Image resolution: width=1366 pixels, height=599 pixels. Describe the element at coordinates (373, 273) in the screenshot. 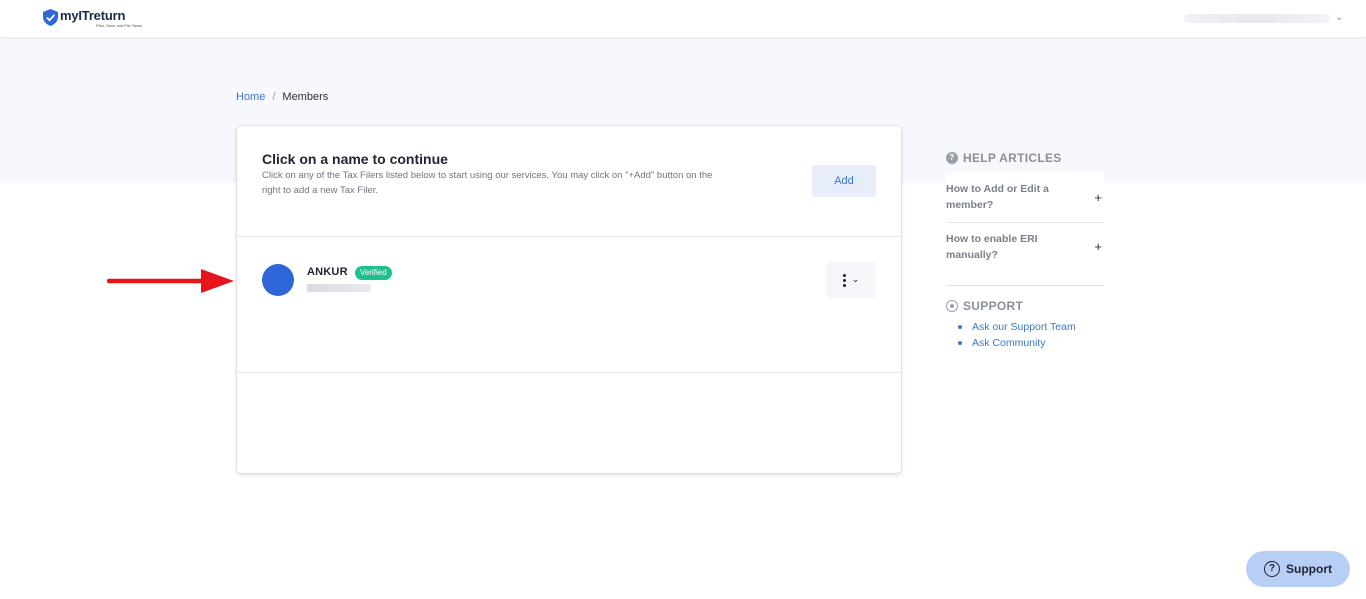

I see `verified-badge: Verified` at that location.